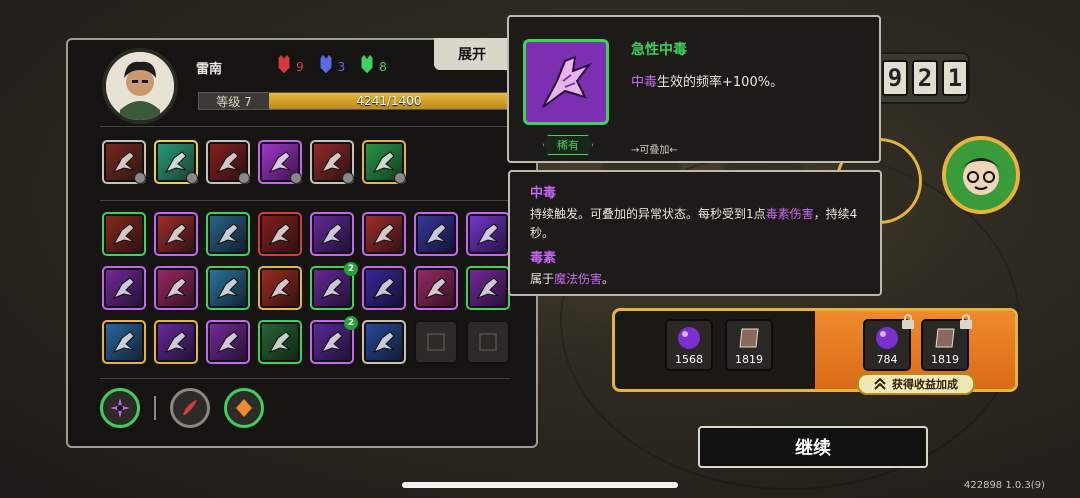  Describe the element at coordinates (228, 342) in the screenshot. I see `claw-purple-icon` at that location.